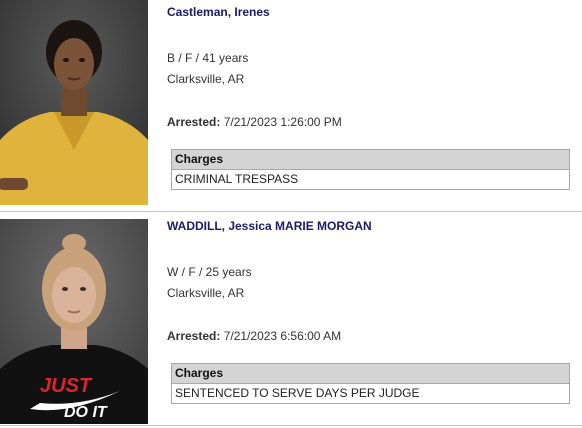  I want to click on mugshot-image, so click(74, 102).